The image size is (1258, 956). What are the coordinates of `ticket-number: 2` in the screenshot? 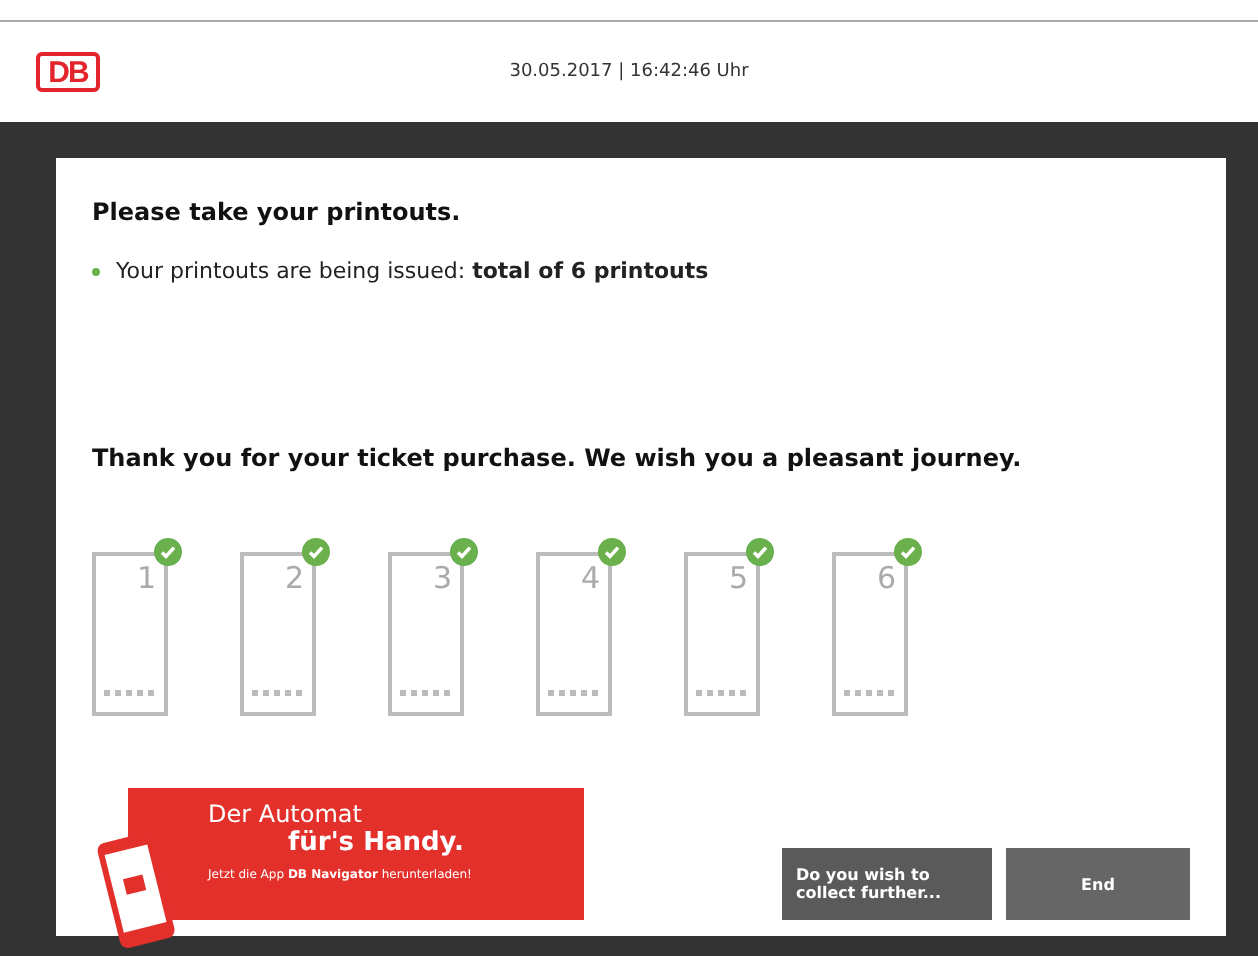 It's located at (294, 579).